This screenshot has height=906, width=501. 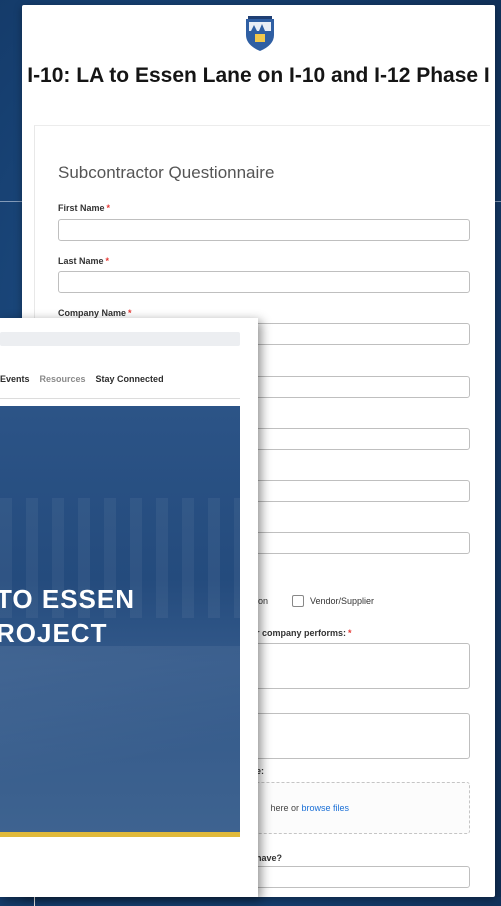 I want to click on hero-road-surface, so click(x=120, y=741).